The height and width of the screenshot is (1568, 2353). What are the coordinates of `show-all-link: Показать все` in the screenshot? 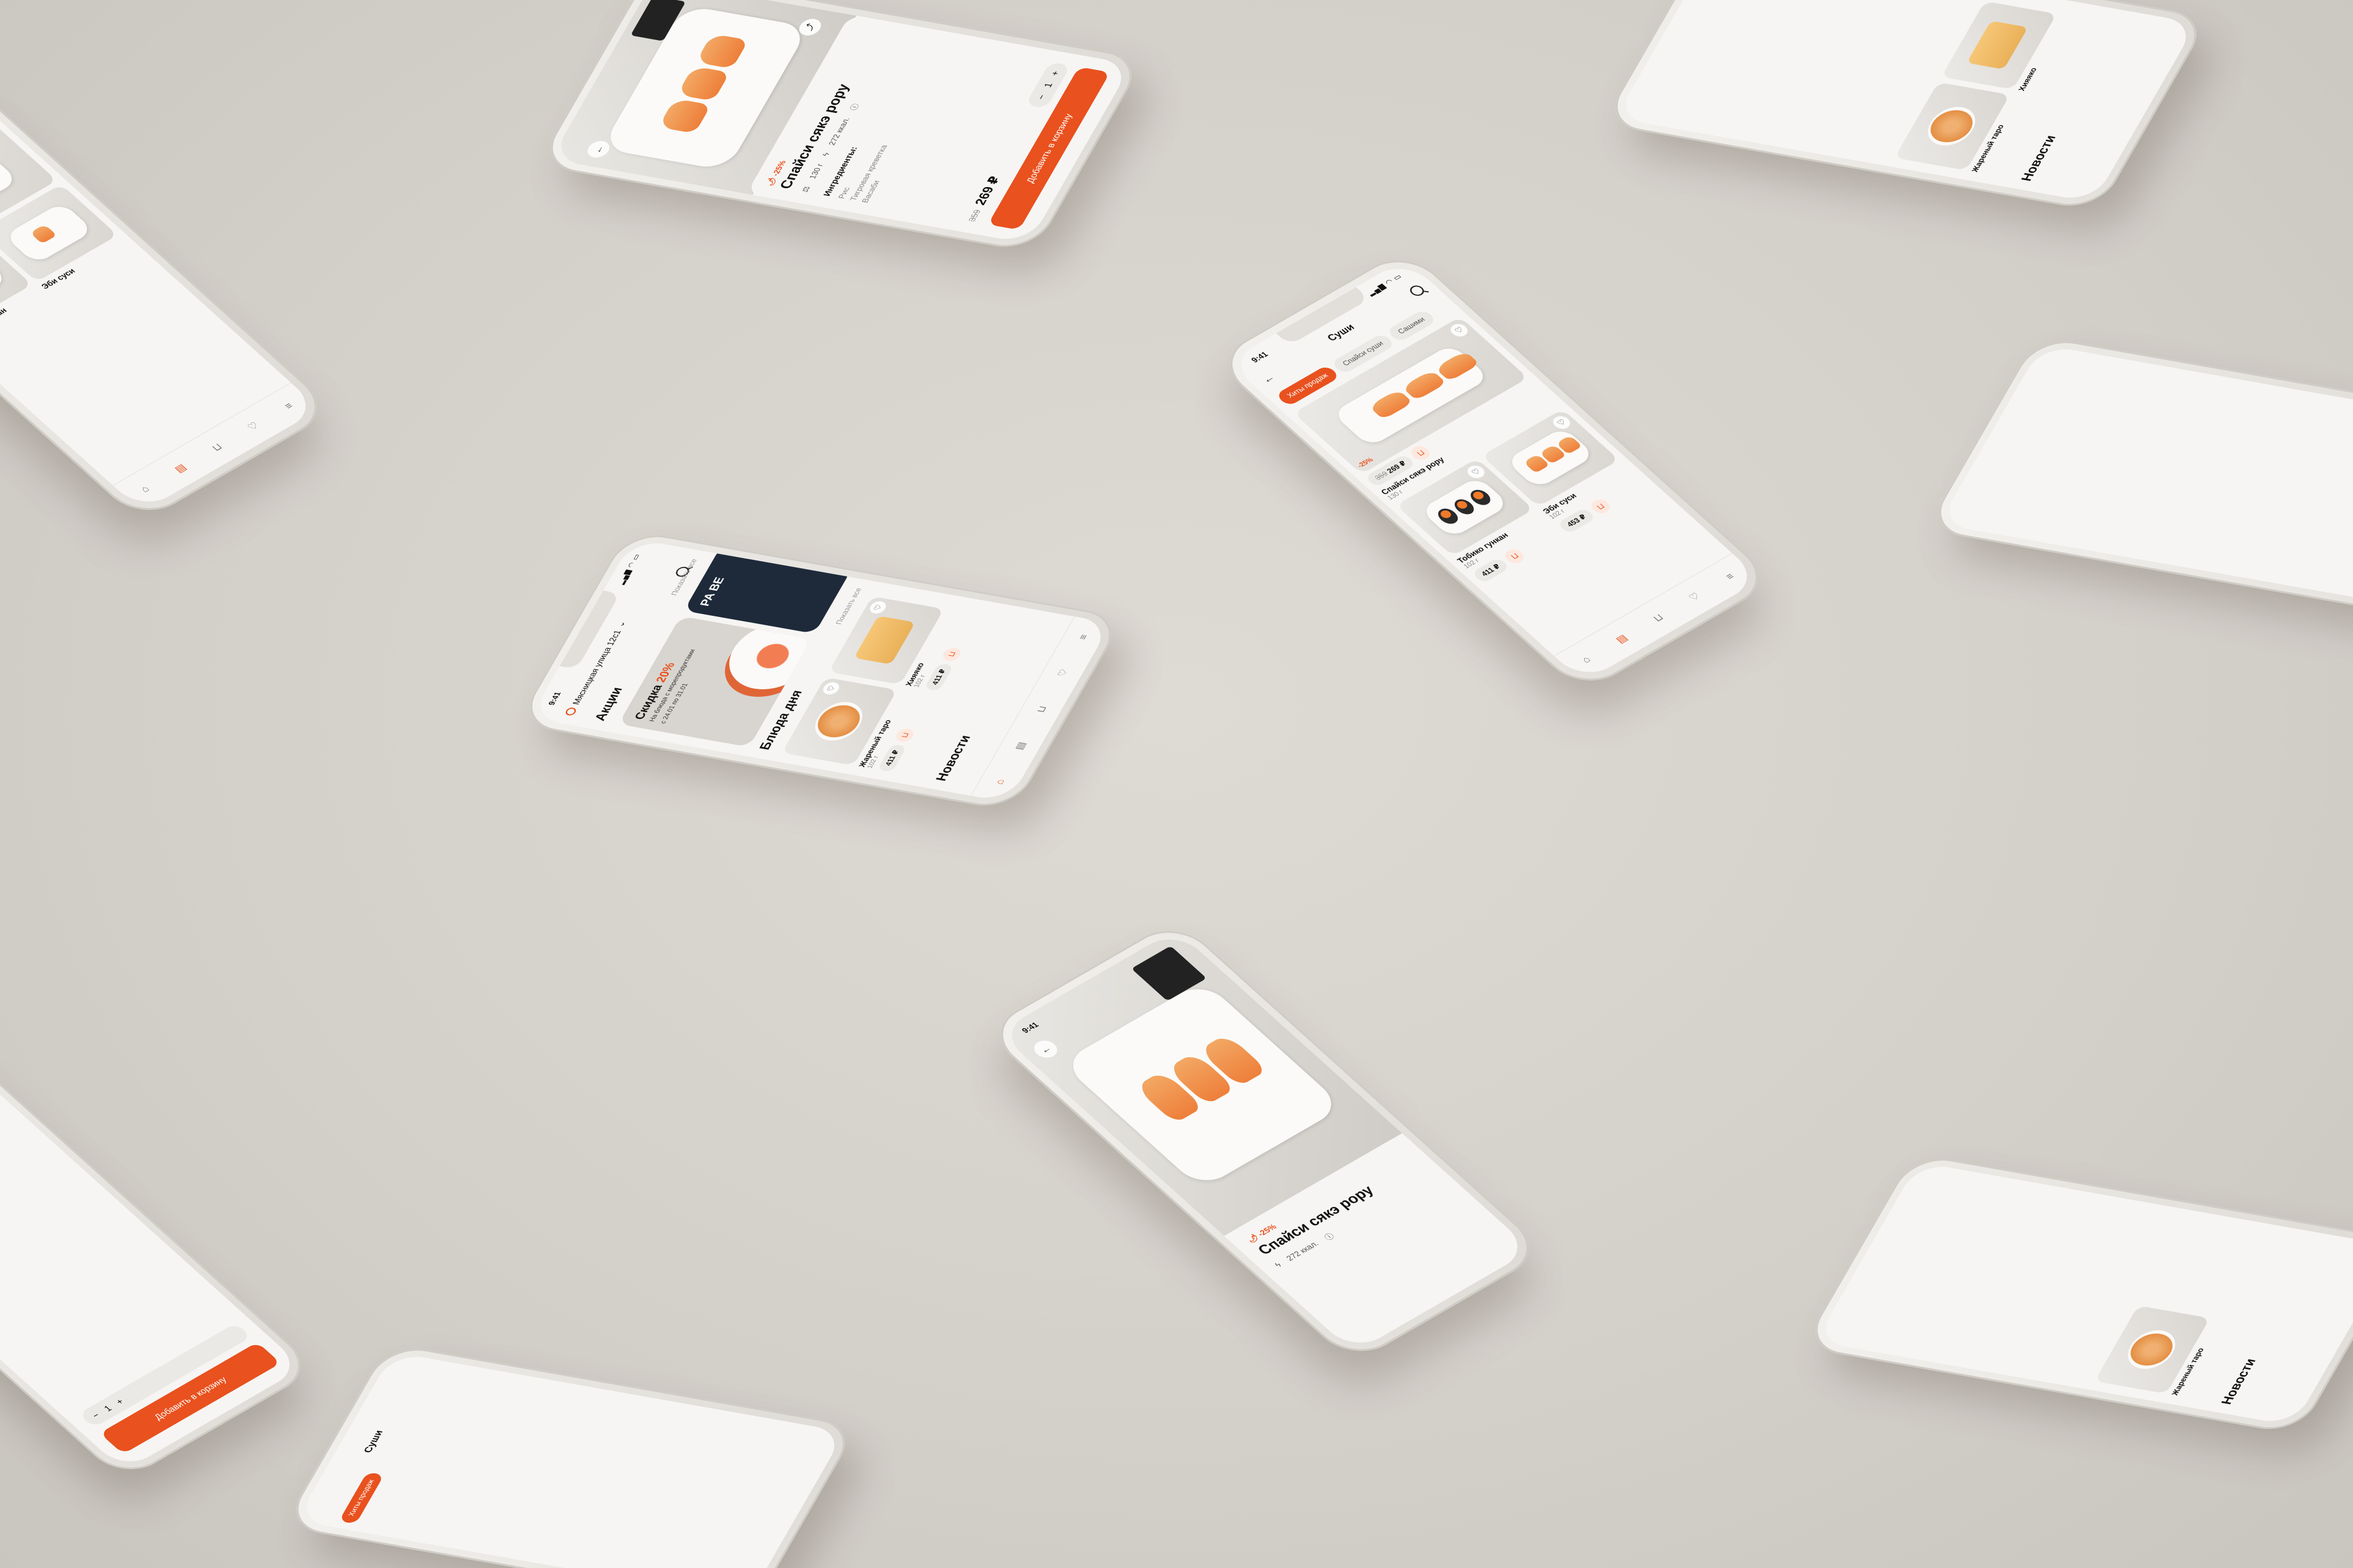 It's located at (684, 577).